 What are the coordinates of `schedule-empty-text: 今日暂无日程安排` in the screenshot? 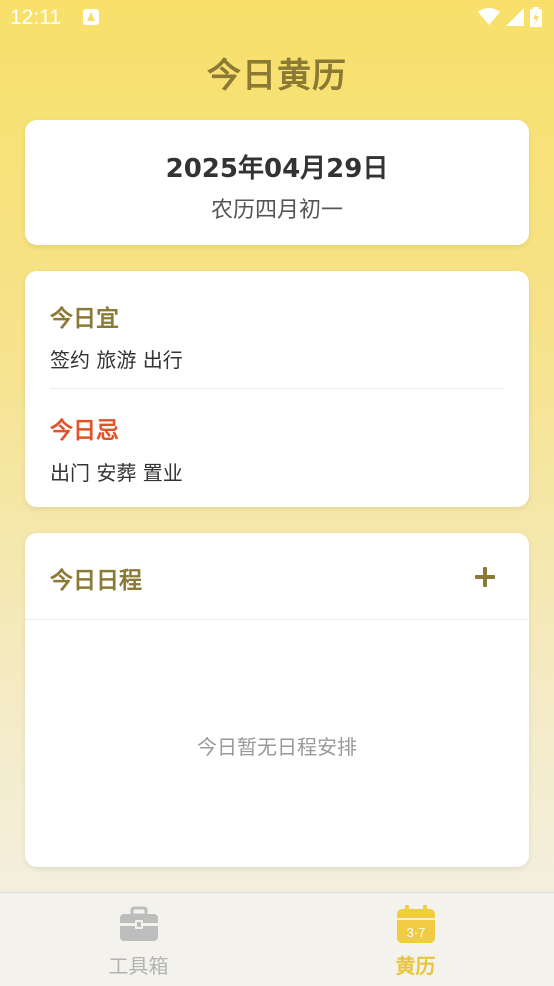 It's located at (277, 747).